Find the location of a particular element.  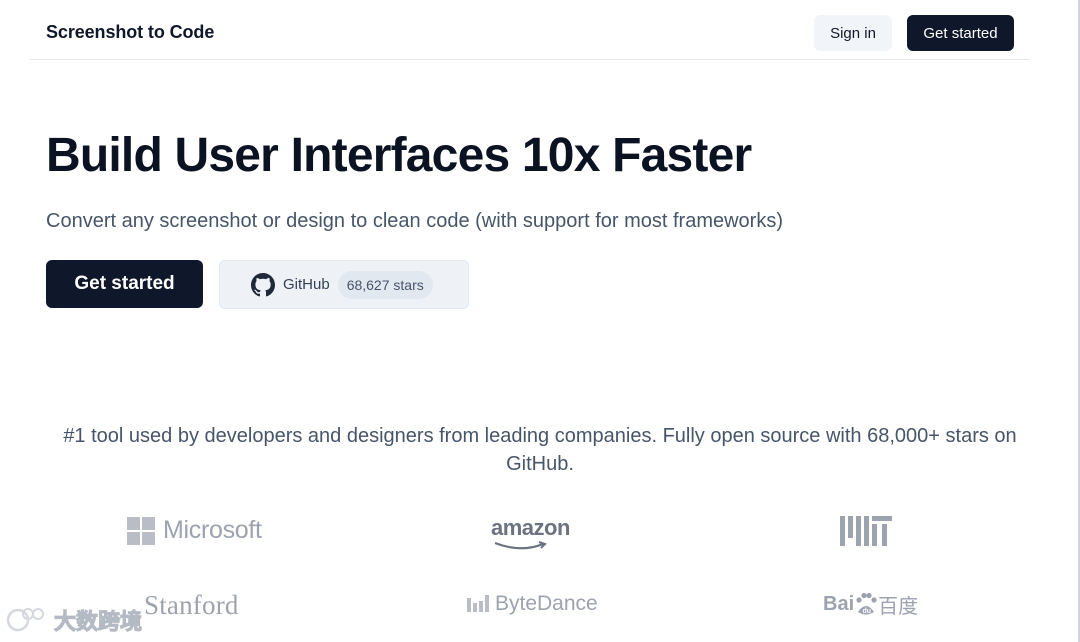

amazon-smile-icon is located at coordinates (520, 545).